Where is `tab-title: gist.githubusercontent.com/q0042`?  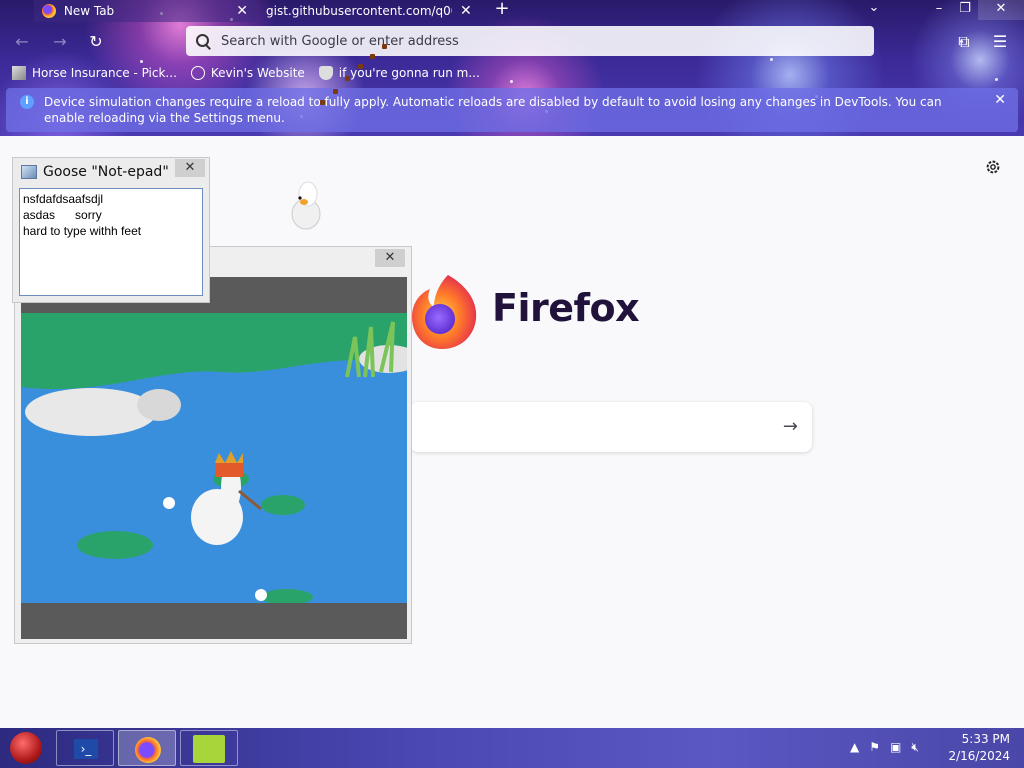
tab-title: gist.githubusercontent.com/q0042 is located at coordinates (359, 11).